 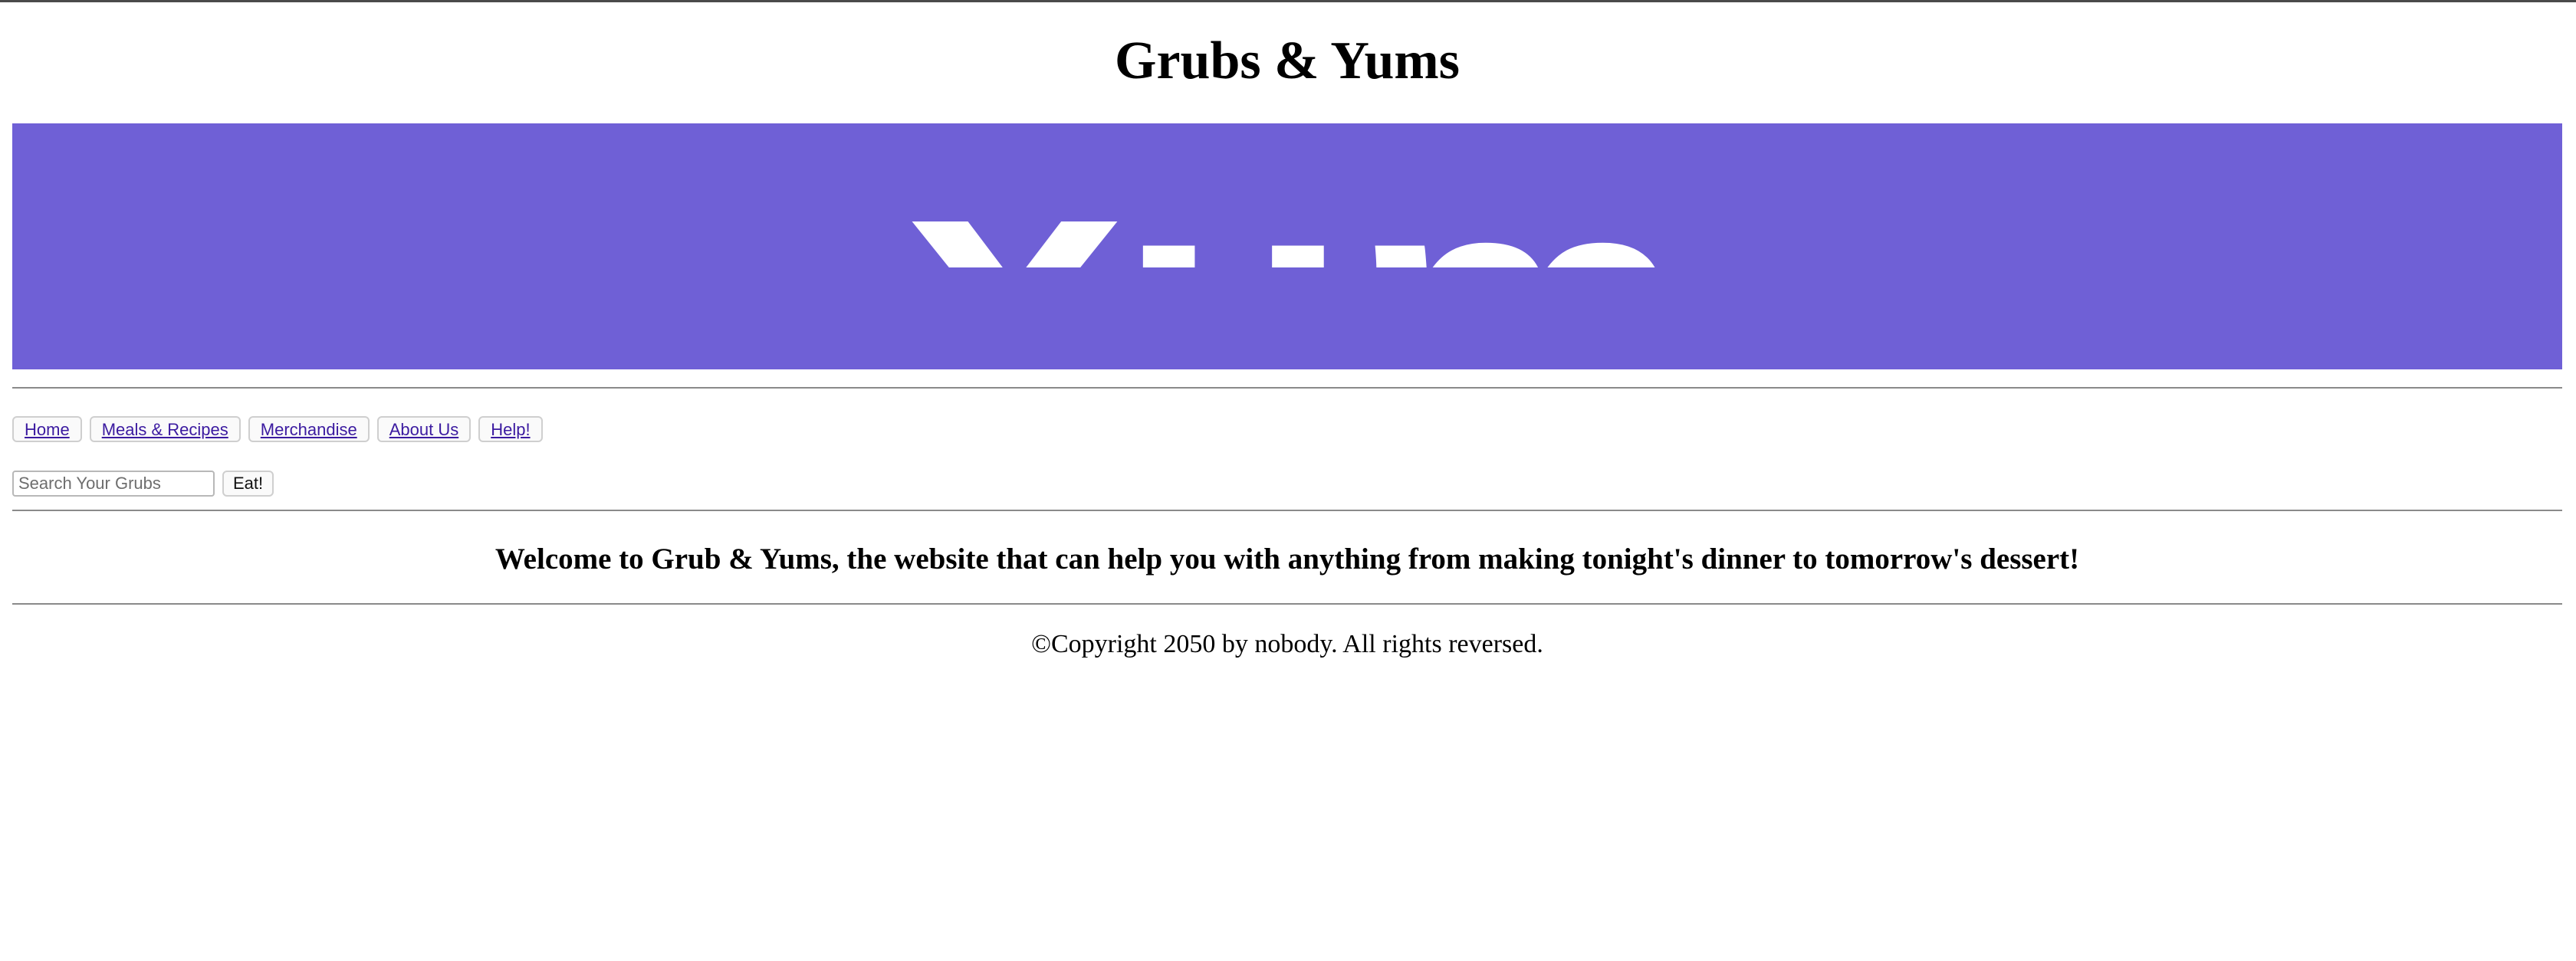 What do you see at coordinates (1288, 1) in the screenshot?
I see `top-border` at bounding box center [1288, 1].